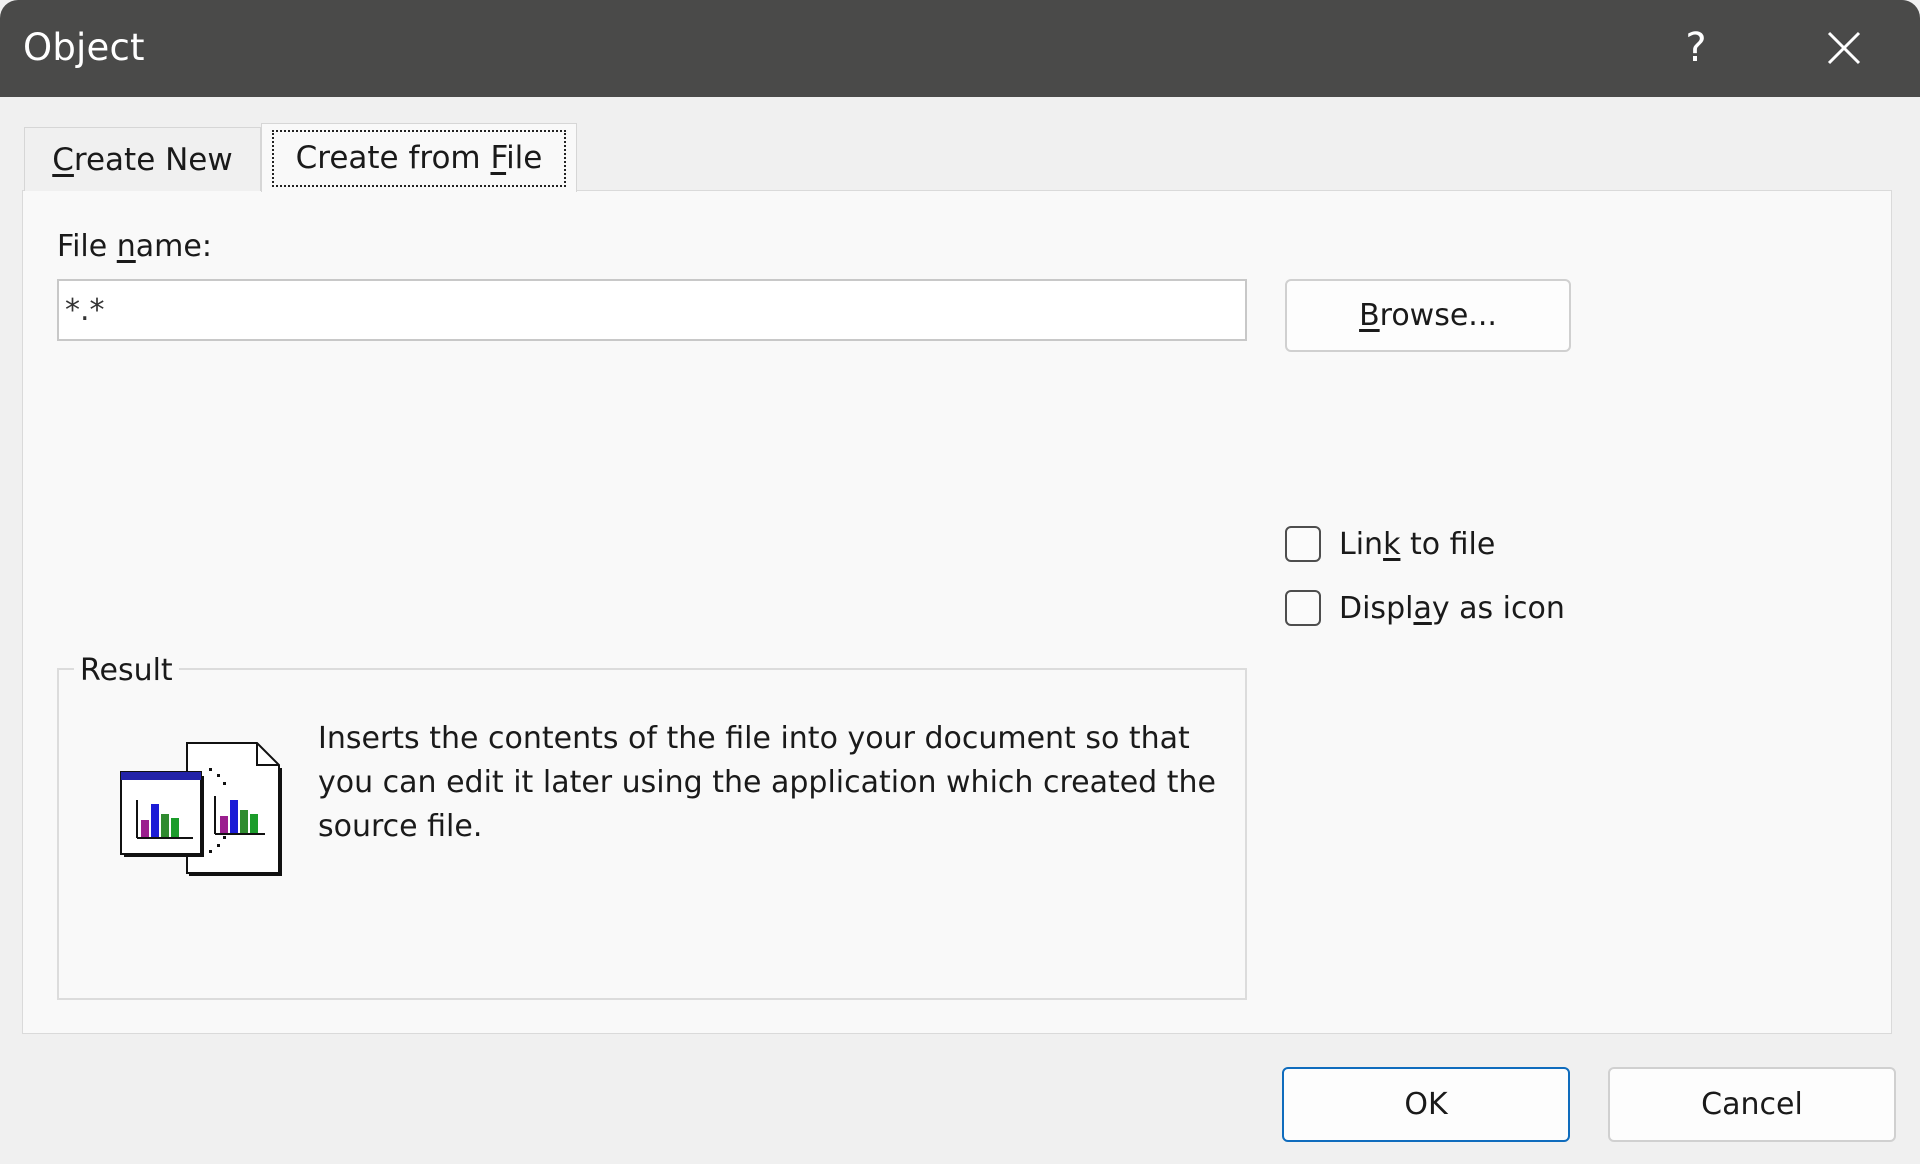 The image size is (1920, 1164). I want to click on help-button: ?, so click(1696, 48).